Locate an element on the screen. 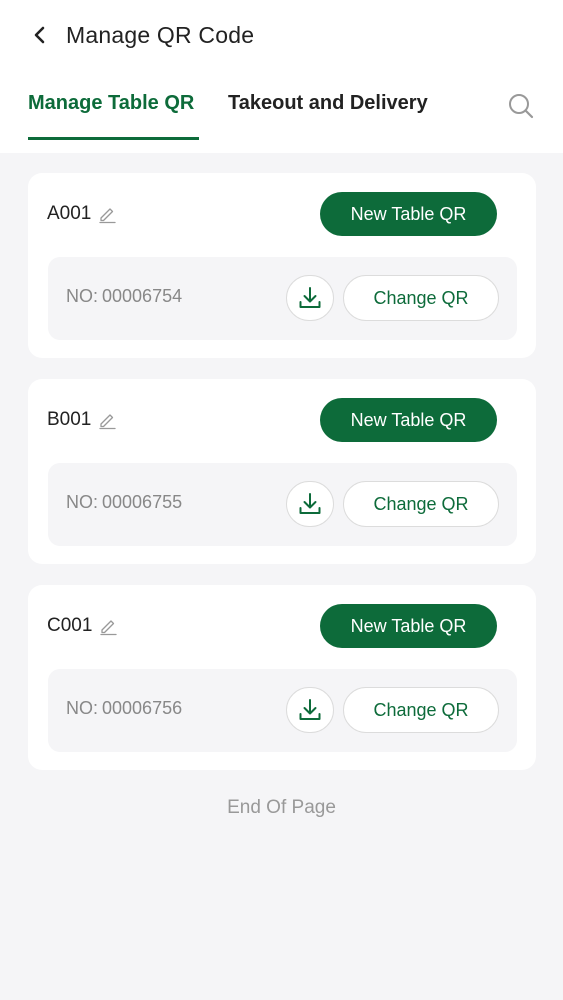 This screenshot has width=563, height=1000. chevron-left-icon is located at coordinates (39, 35).